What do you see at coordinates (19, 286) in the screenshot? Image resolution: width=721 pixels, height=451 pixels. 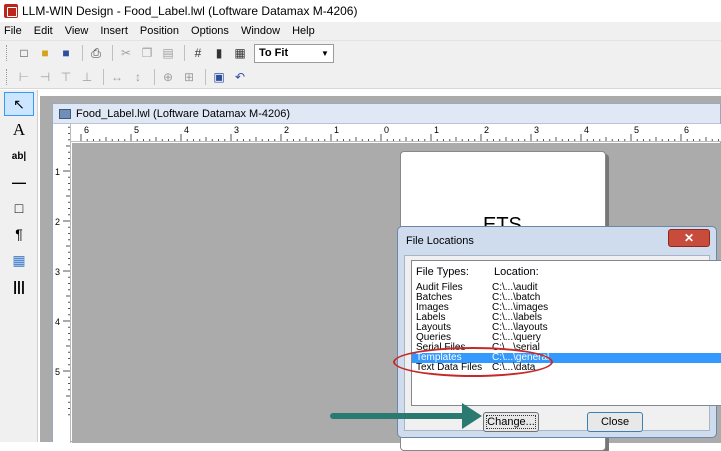 I see `barcode-tool-icon: |||` at bounding box center [19, 286].